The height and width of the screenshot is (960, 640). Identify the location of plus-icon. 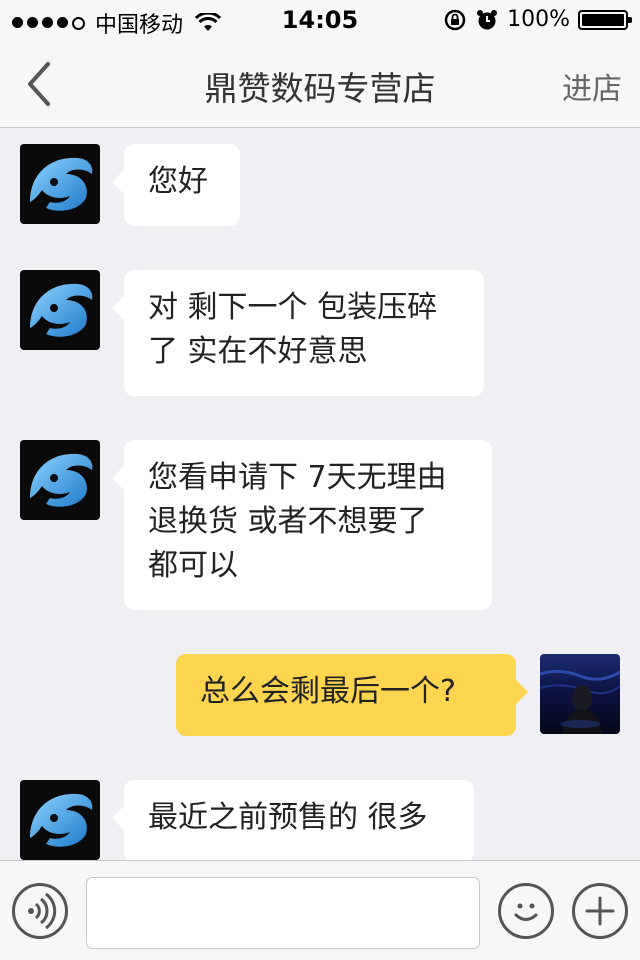
(600, 911).